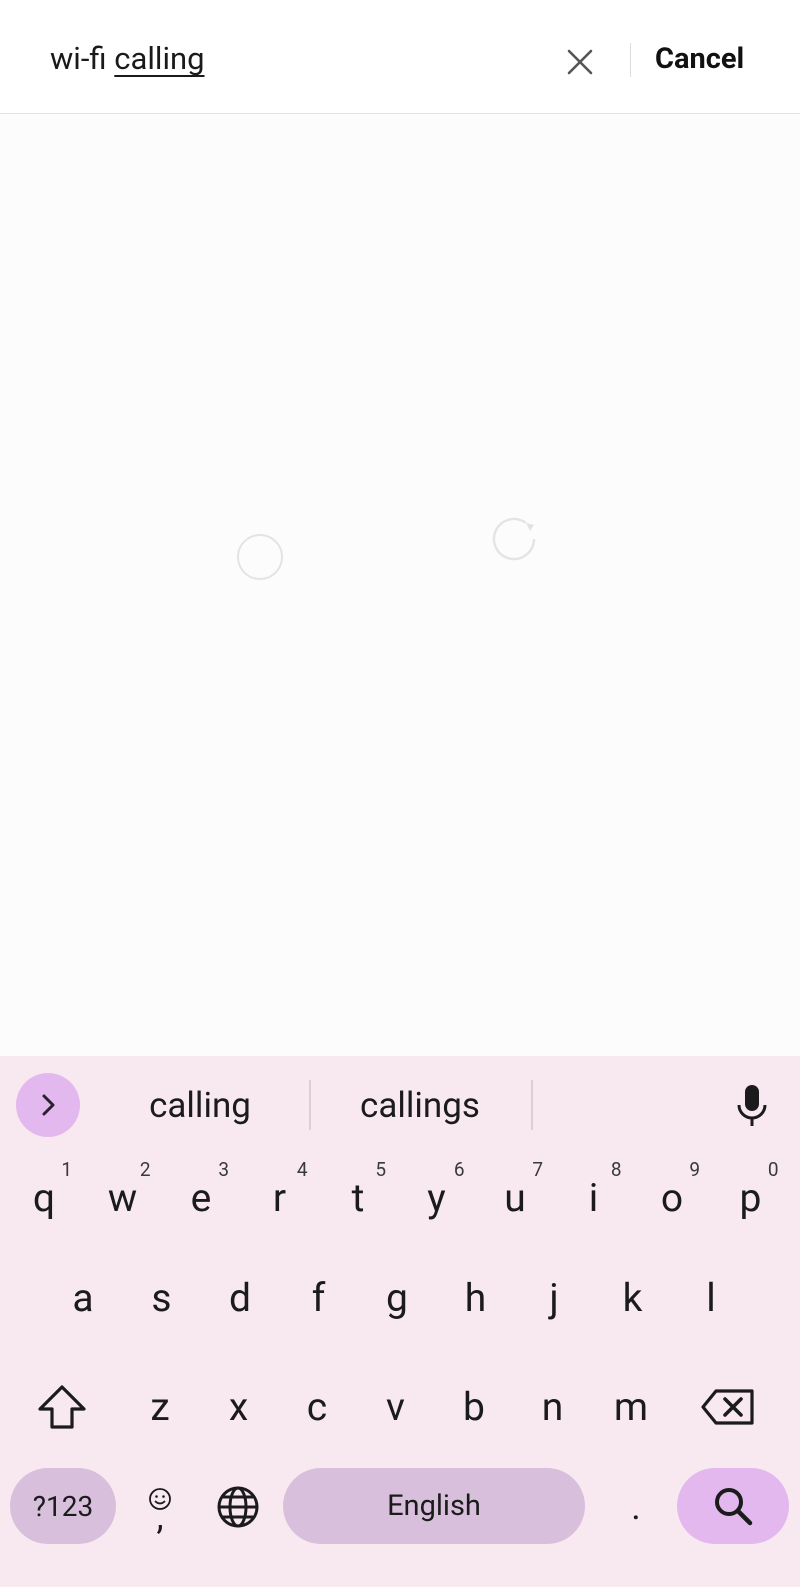  I want to click on globe-icon, so click(238, 1507).